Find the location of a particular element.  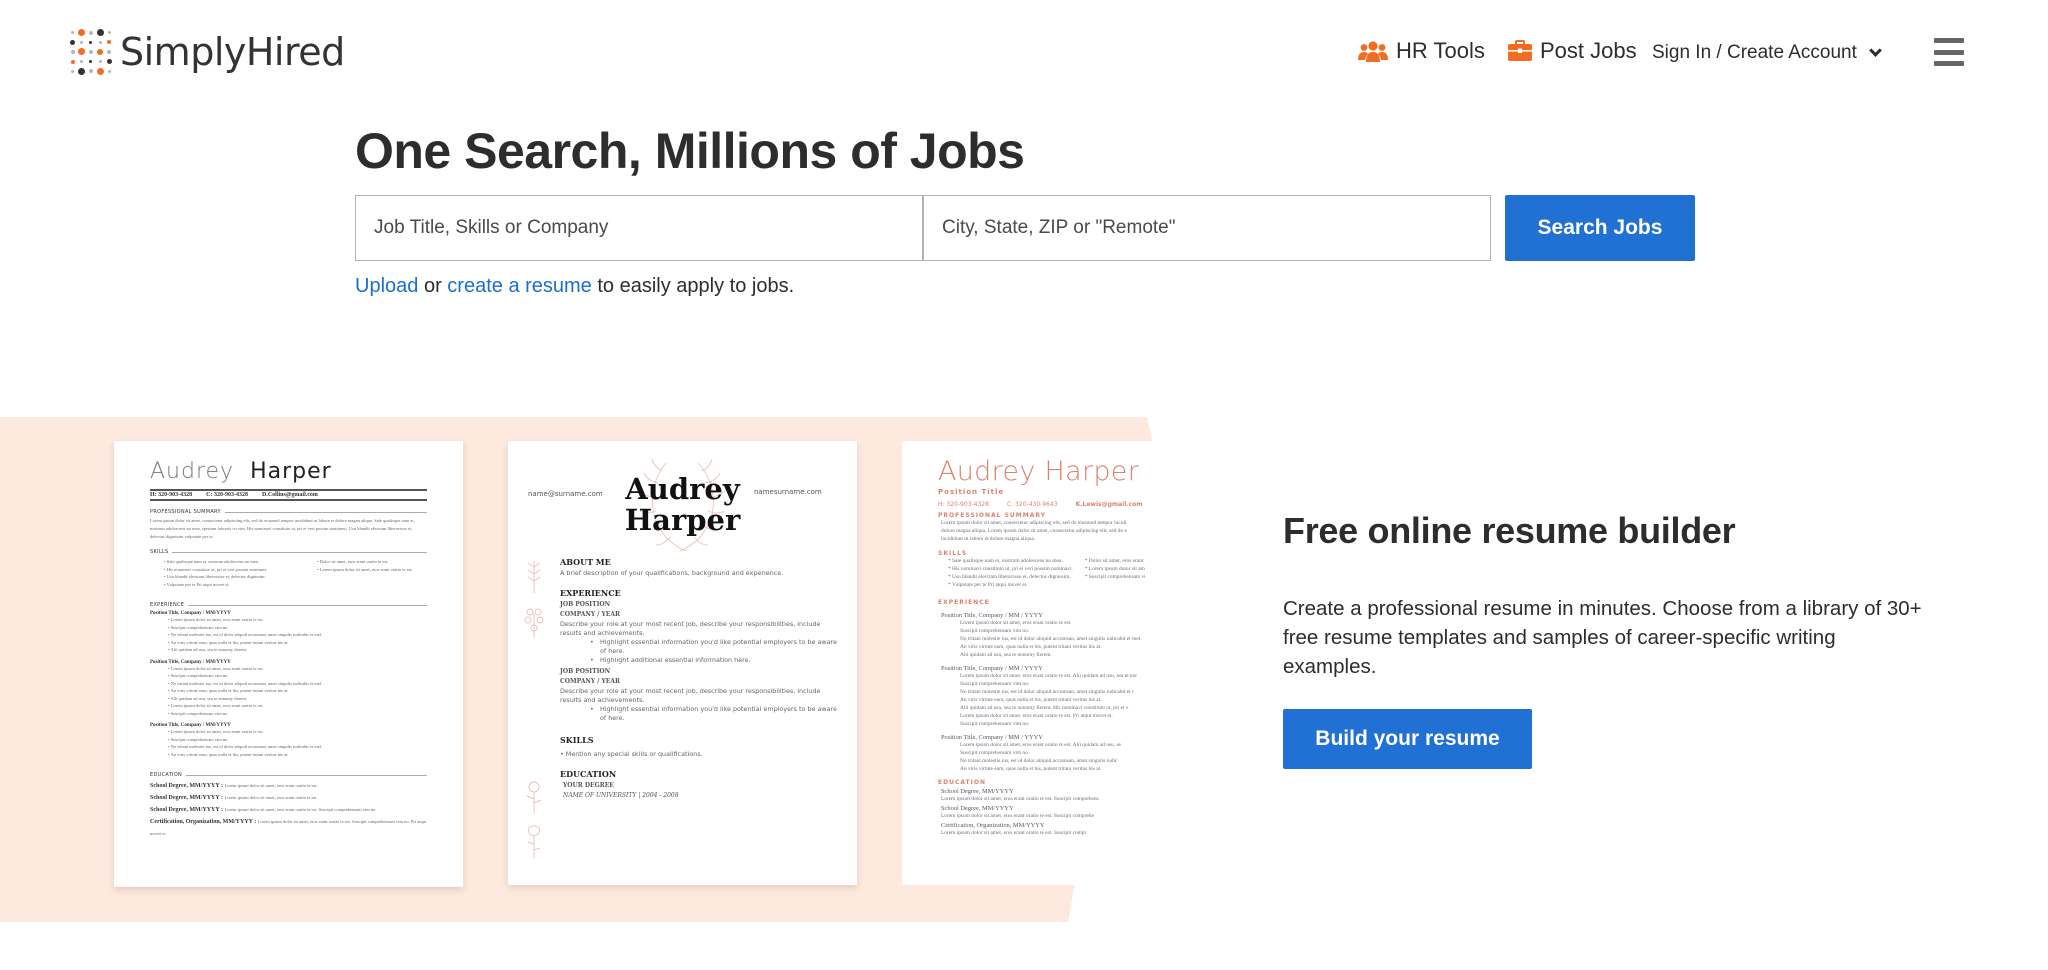

resume-degree: YOUR DEGREE is located at coordinates (588, 785).